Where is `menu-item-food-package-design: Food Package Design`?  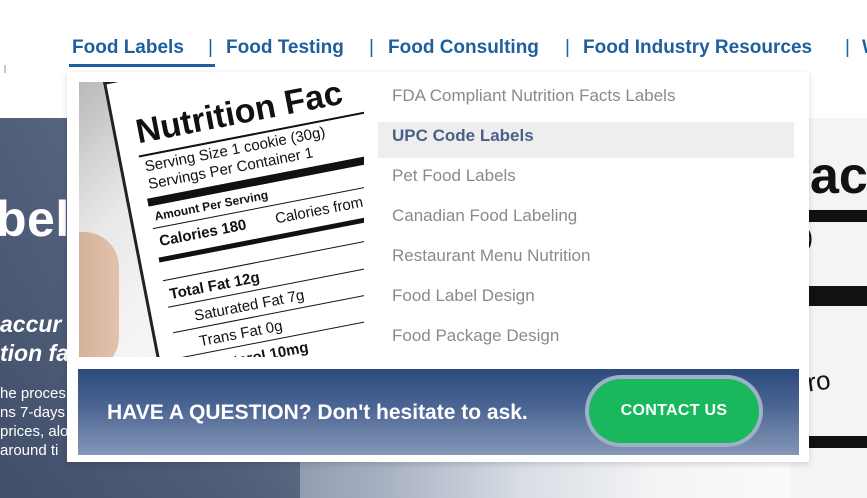
menu-item-food-package-design: Food Package Design is located at coordinates (586, 340).